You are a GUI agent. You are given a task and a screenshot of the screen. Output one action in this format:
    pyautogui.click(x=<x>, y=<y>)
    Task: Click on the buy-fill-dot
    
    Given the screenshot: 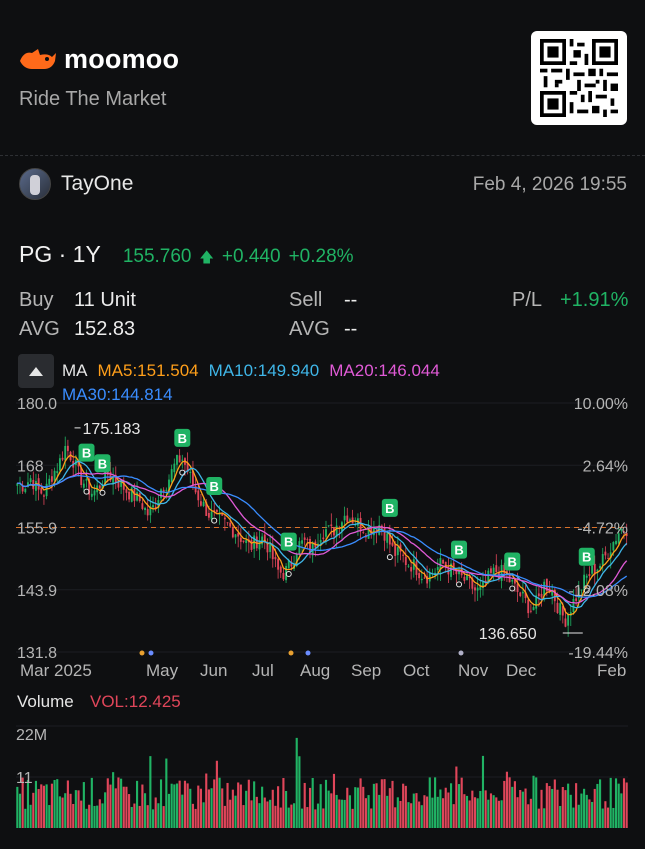 What is the action you would take?
    pyautogui.click(x=214, y=520)
    